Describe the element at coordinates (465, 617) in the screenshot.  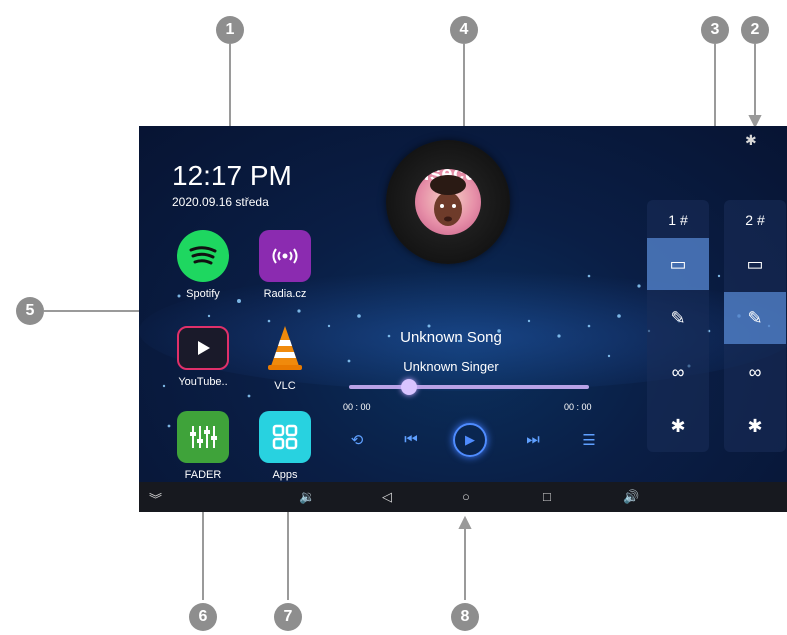
I see `callout-8: 8` at that location.